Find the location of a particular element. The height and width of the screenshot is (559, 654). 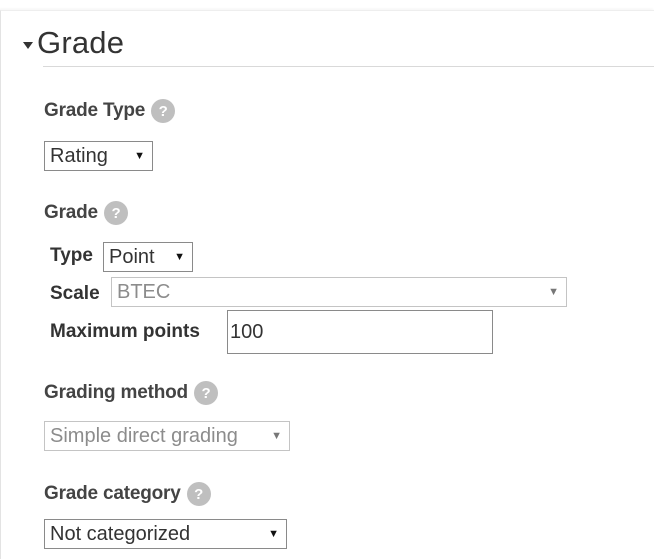

grade-category-label-text: Grade category is located at coordinates (112, 493).